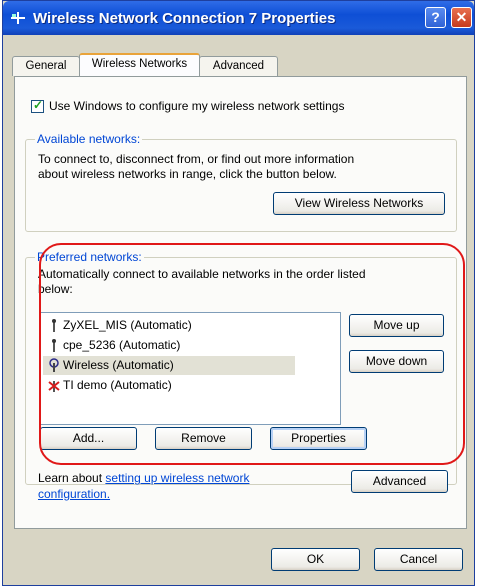  I want to click on cancel-button: Cancel, so click(418, 559).